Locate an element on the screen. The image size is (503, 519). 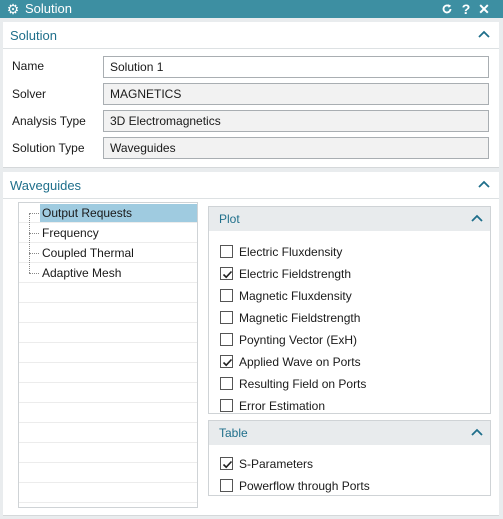
collapse-solution-icon is located at coordinates (484, 34).